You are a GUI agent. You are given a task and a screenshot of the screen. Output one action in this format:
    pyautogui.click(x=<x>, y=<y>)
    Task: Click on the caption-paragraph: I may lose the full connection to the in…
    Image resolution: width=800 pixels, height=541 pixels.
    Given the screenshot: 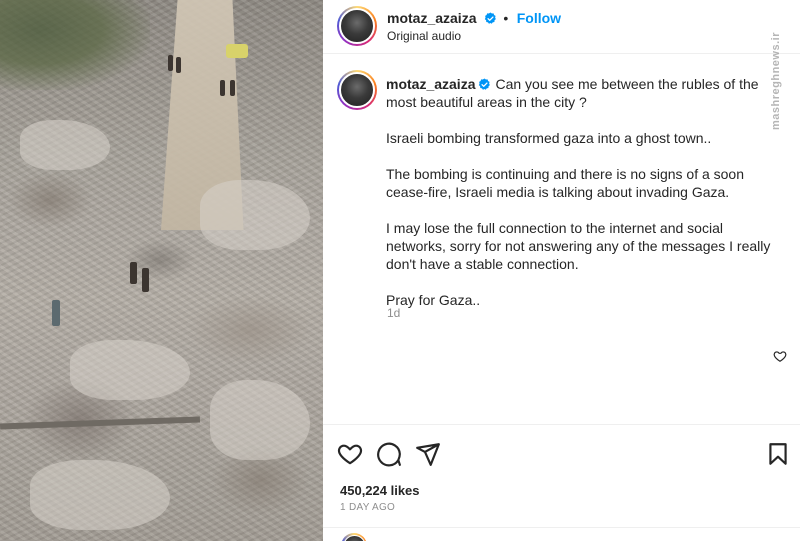 What is the action you would take?
    pyautogui.click(x=578, y=246)
    